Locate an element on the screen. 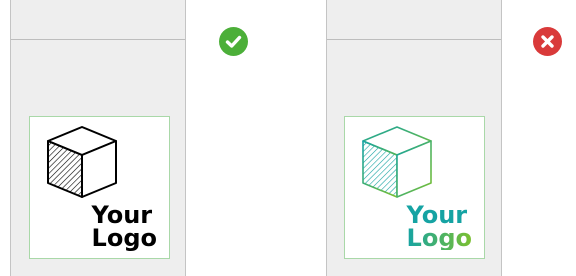 The width and height of the screenshot is (576, 276). close-icon is located at coordinates (547, 41).